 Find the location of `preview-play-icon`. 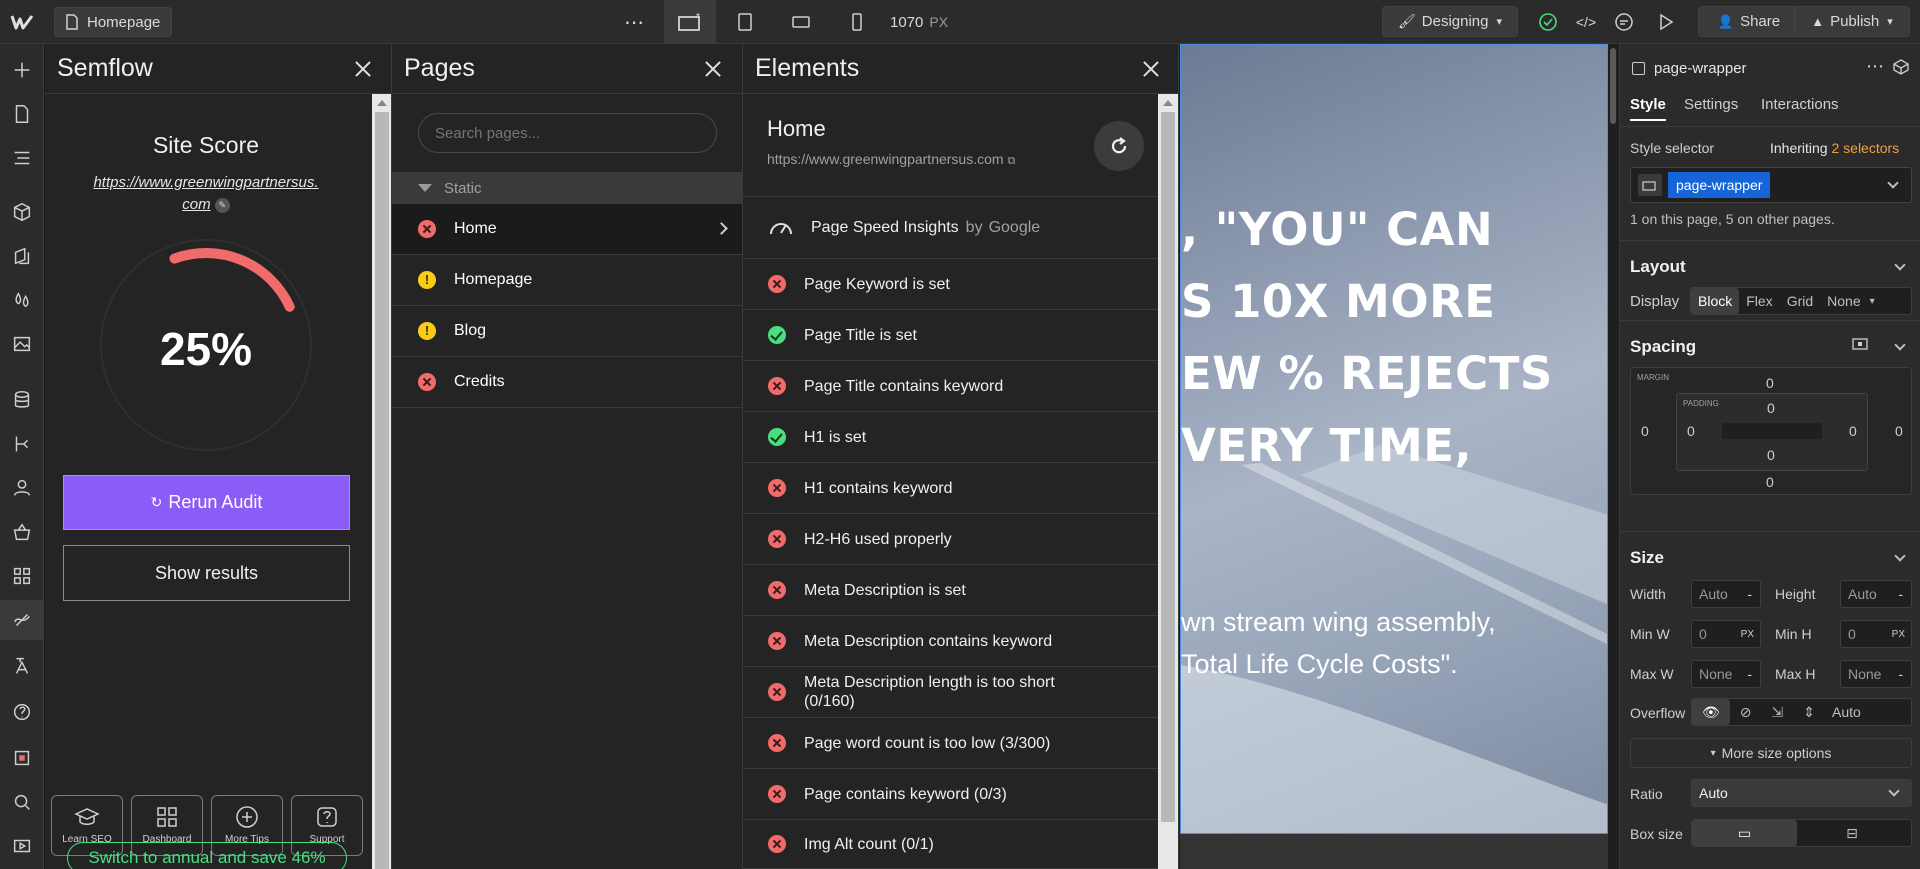

preview-play-icon is located at coordinates (1666, 22).